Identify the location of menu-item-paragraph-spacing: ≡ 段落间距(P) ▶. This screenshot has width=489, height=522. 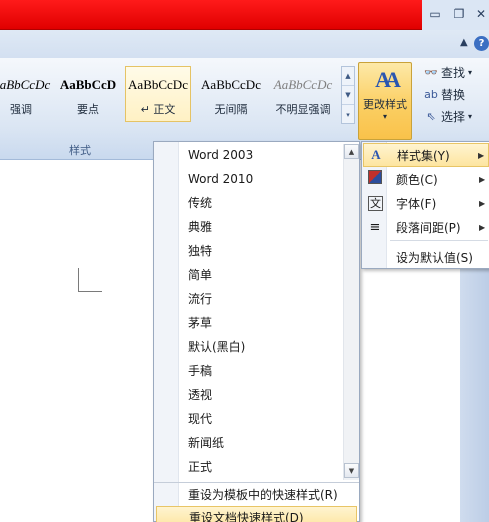
(426, 227).